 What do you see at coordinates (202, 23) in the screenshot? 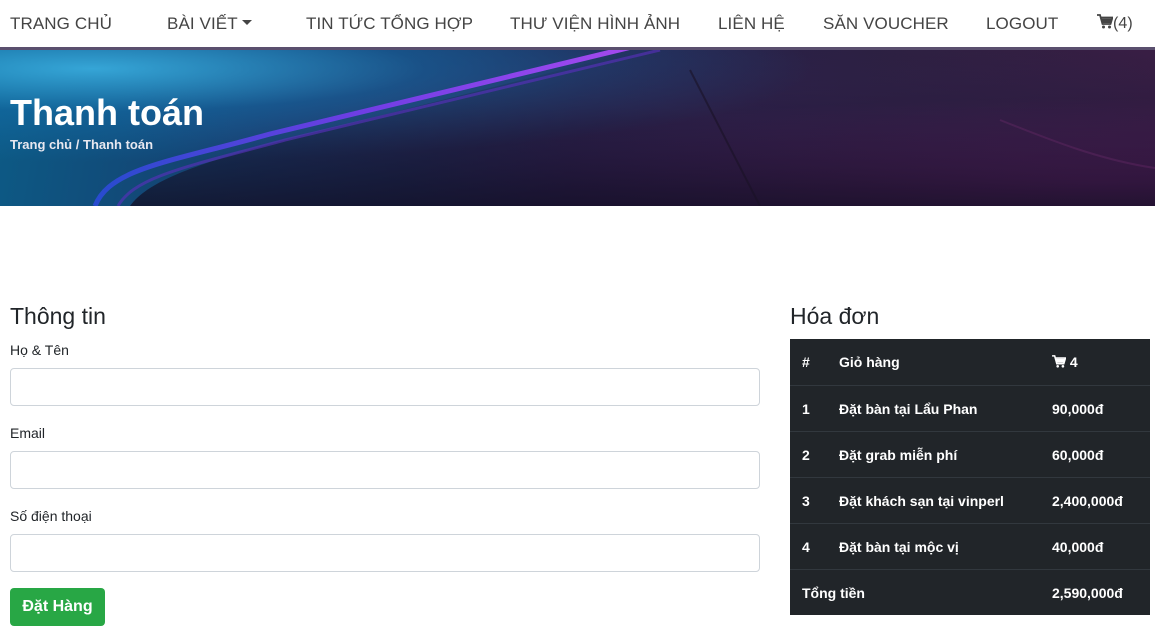
I see `nav-posts-label: BÀI VIẾT` at bounding box center [202, 23].